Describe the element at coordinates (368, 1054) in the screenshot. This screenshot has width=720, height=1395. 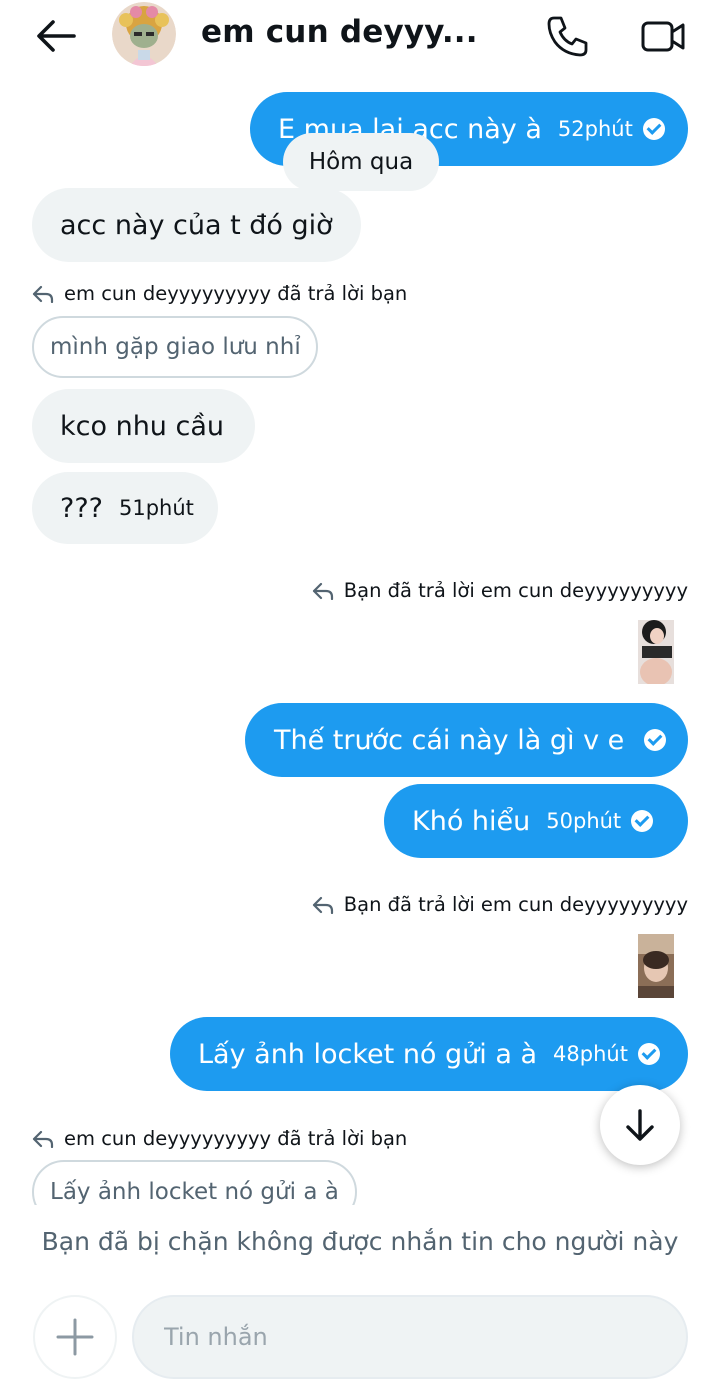
I see `message-text: Lấy ảnh locket nó gửi a à` at that location.